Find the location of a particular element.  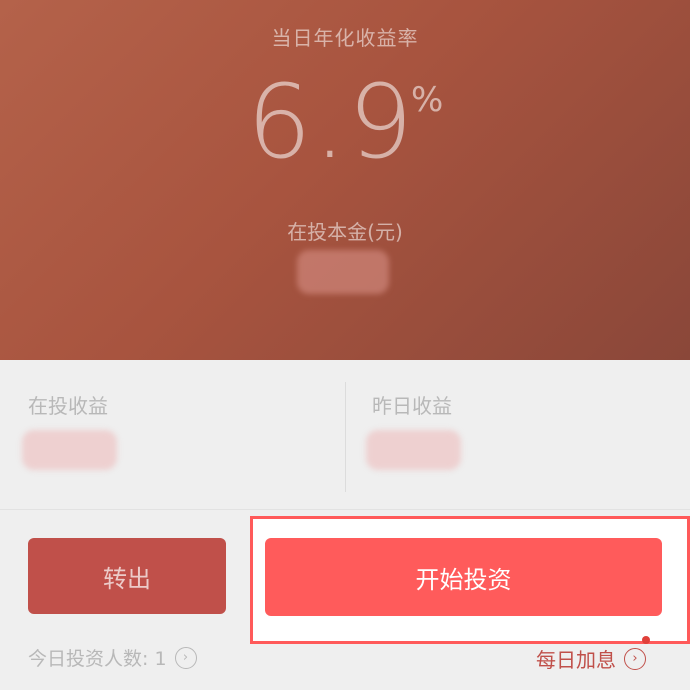

stats-divider is located at coordinates (345, 437).